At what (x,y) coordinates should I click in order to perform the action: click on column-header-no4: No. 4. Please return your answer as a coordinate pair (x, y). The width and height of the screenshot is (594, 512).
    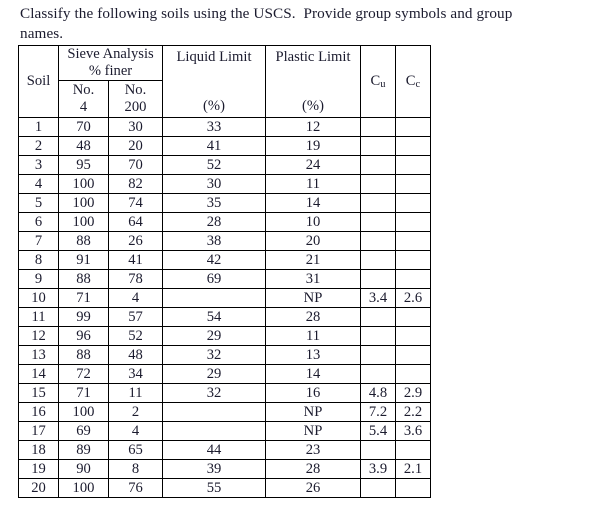
    Looking at the image, I should click on (83, 99).